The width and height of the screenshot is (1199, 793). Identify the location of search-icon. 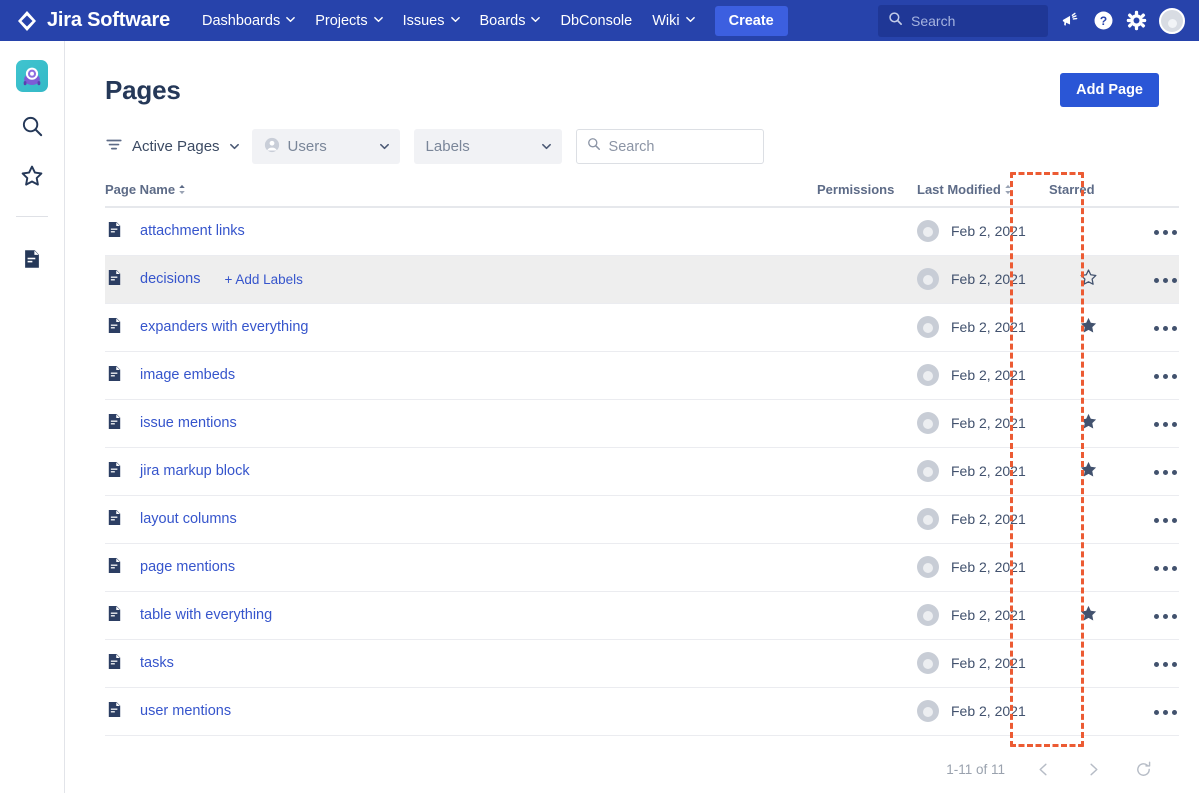
(594, 146).